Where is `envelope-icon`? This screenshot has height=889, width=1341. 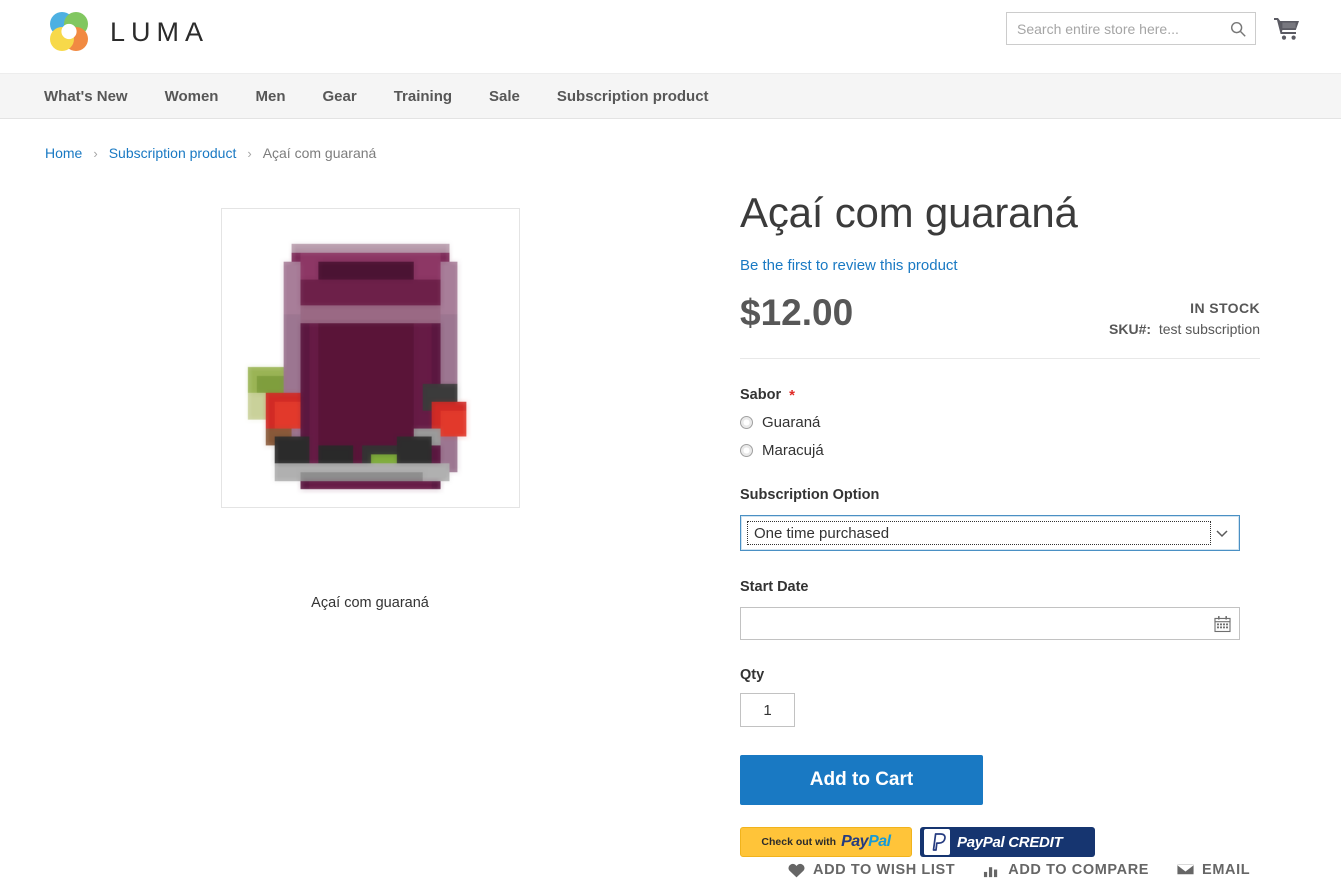
envelope-icon is located at coordinates (1185, 870).